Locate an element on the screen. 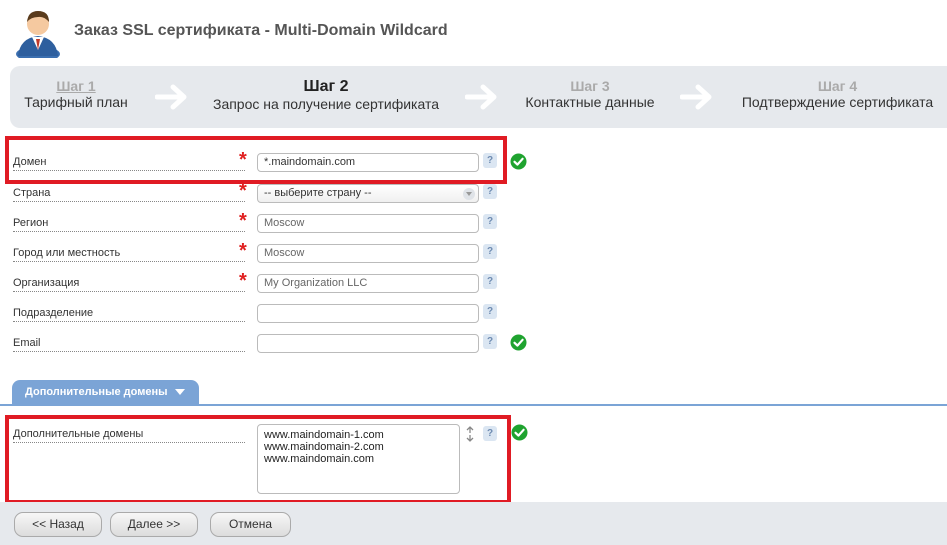 This screenshot has width=947, height=545. step-2-number: Шаг 2 is located at coordinates (326, 86).